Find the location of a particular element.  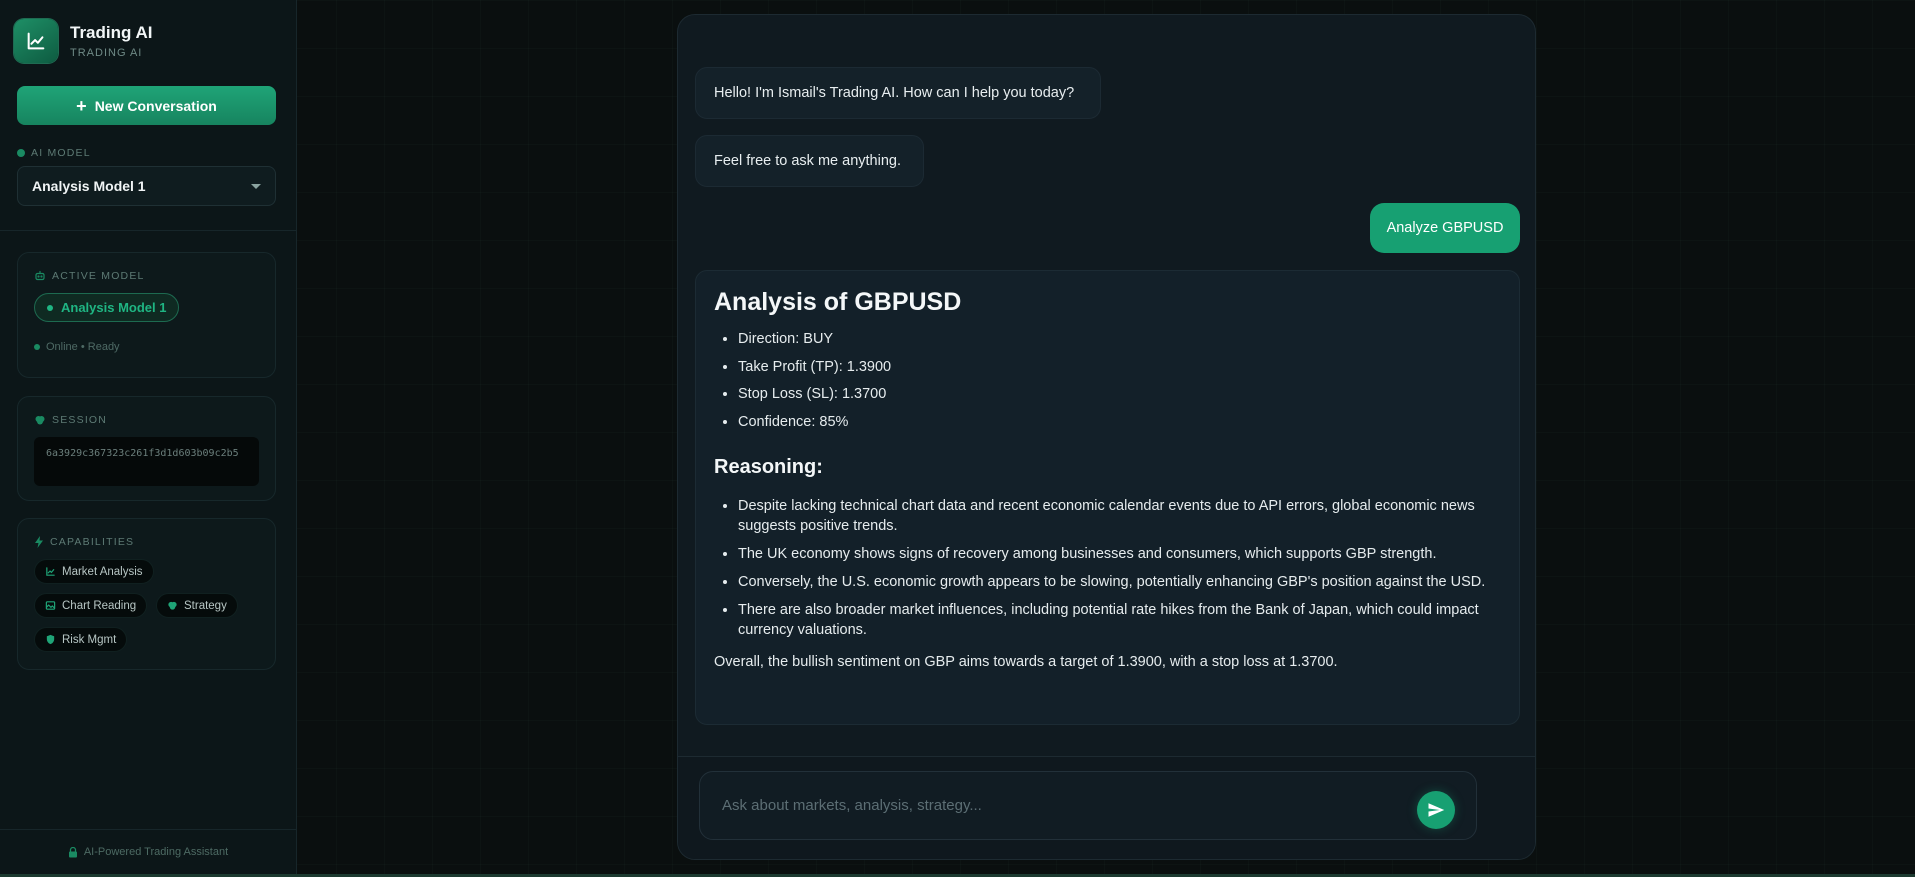

capabilities-label: CAPABILITIES is located at coordinates (84, 542).